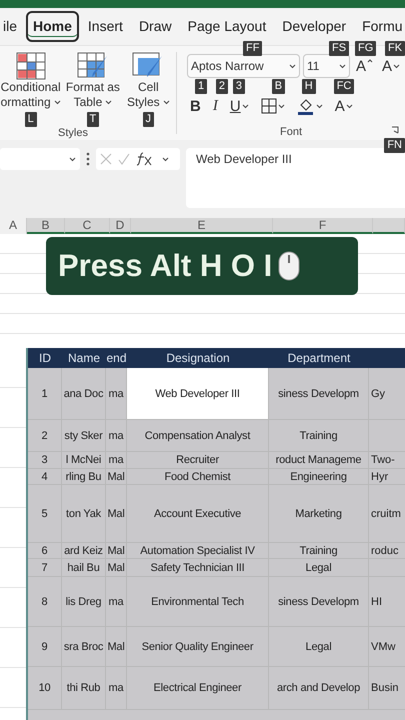 The height and width of the screenshot is (720, 405). What do you see at coordinates (87, 226) in the screenshot?
I see `column-header: C` at bounding box center [87, 226].